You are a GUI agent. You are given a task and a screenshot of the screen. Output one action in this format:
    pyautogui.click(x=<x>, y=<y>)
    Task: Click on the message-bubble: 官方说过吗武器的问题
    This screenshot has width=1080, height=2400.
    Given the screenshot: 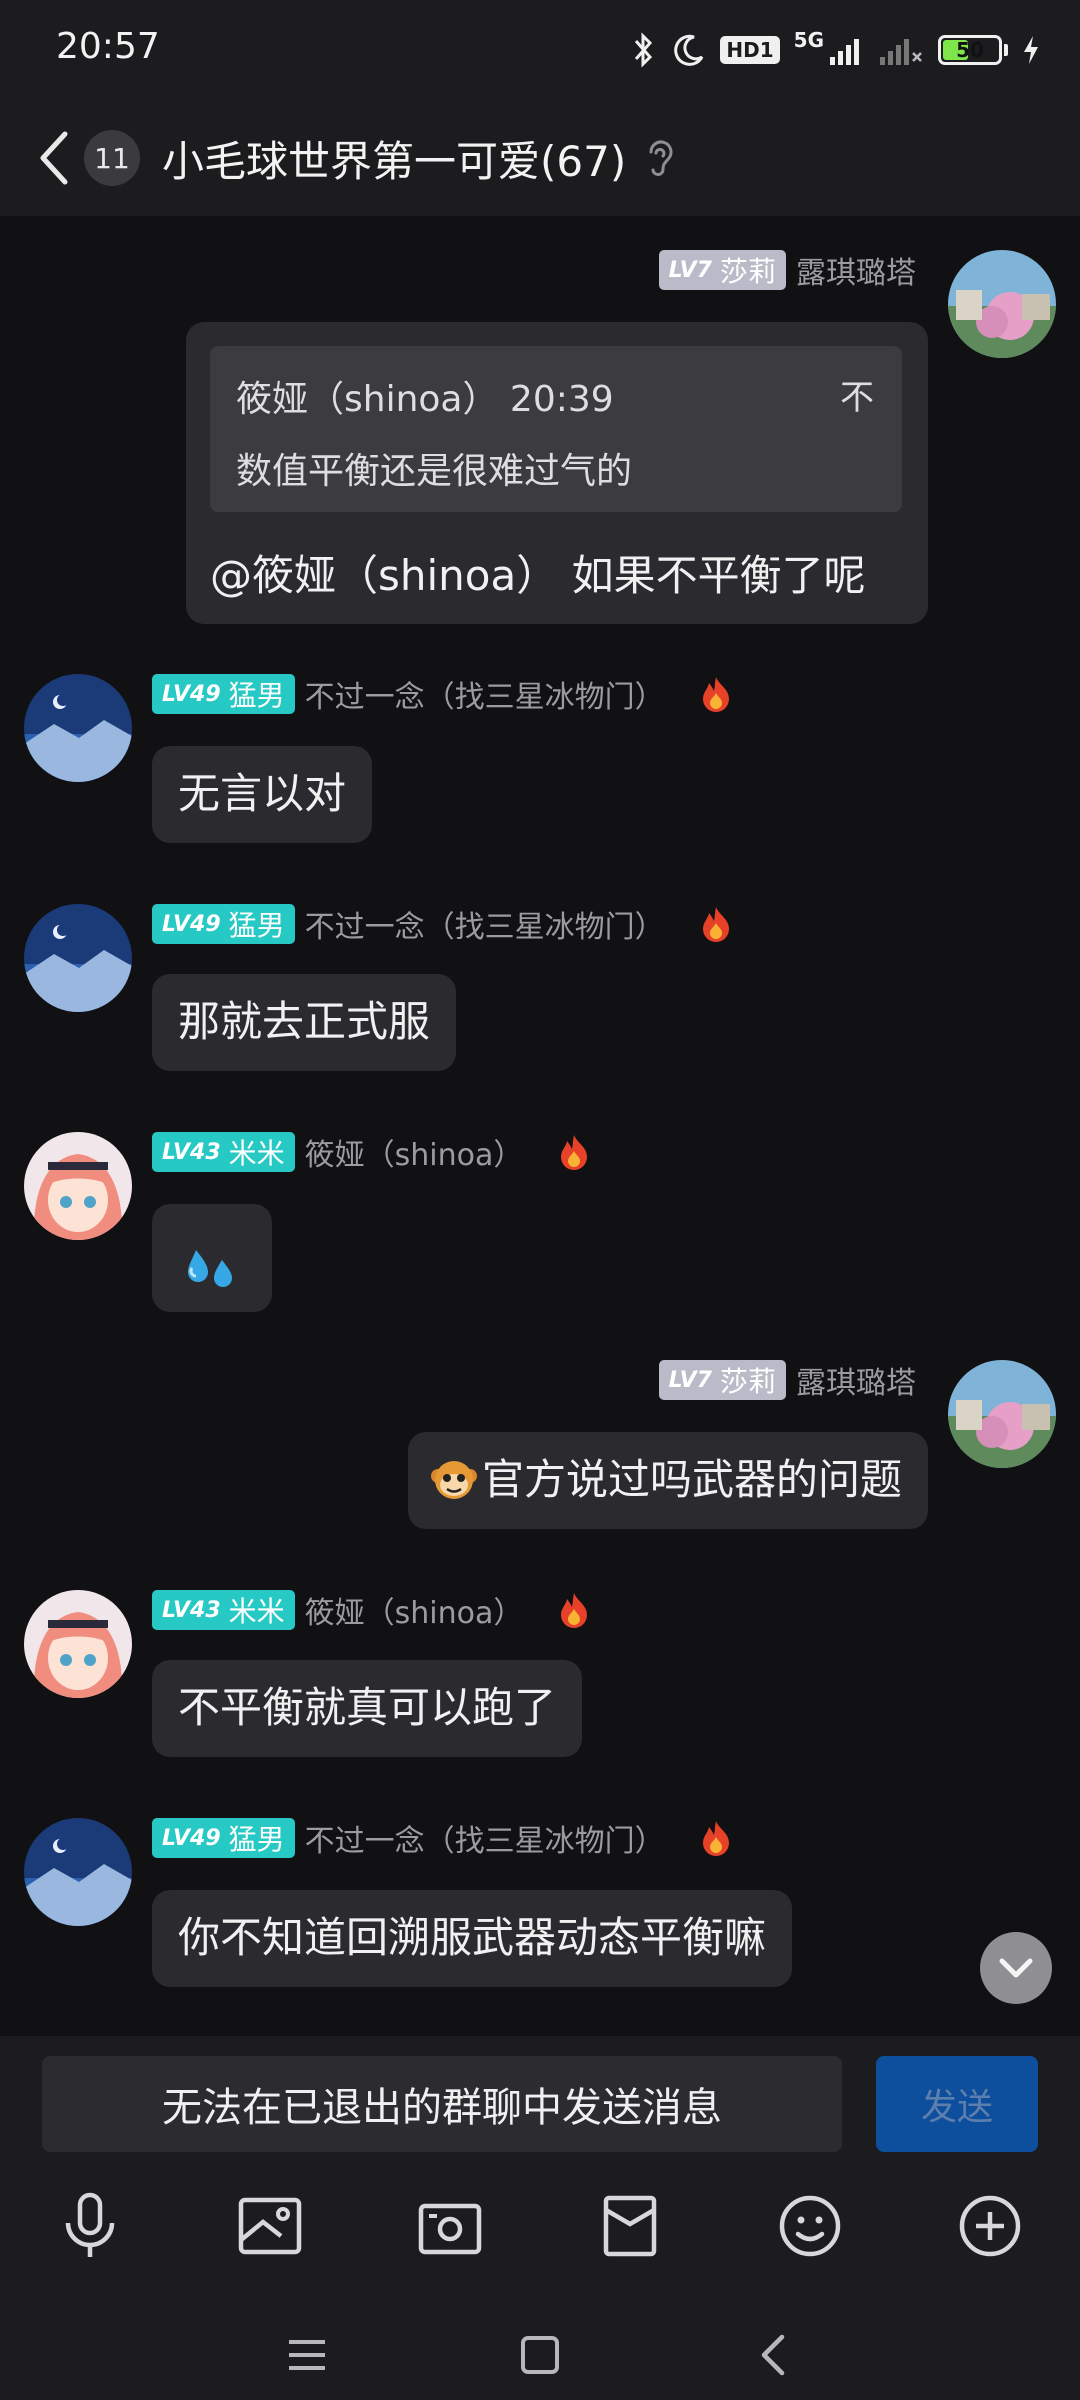 What is the action you would take?
    pyautogui.click(x=667, y=1480)
    